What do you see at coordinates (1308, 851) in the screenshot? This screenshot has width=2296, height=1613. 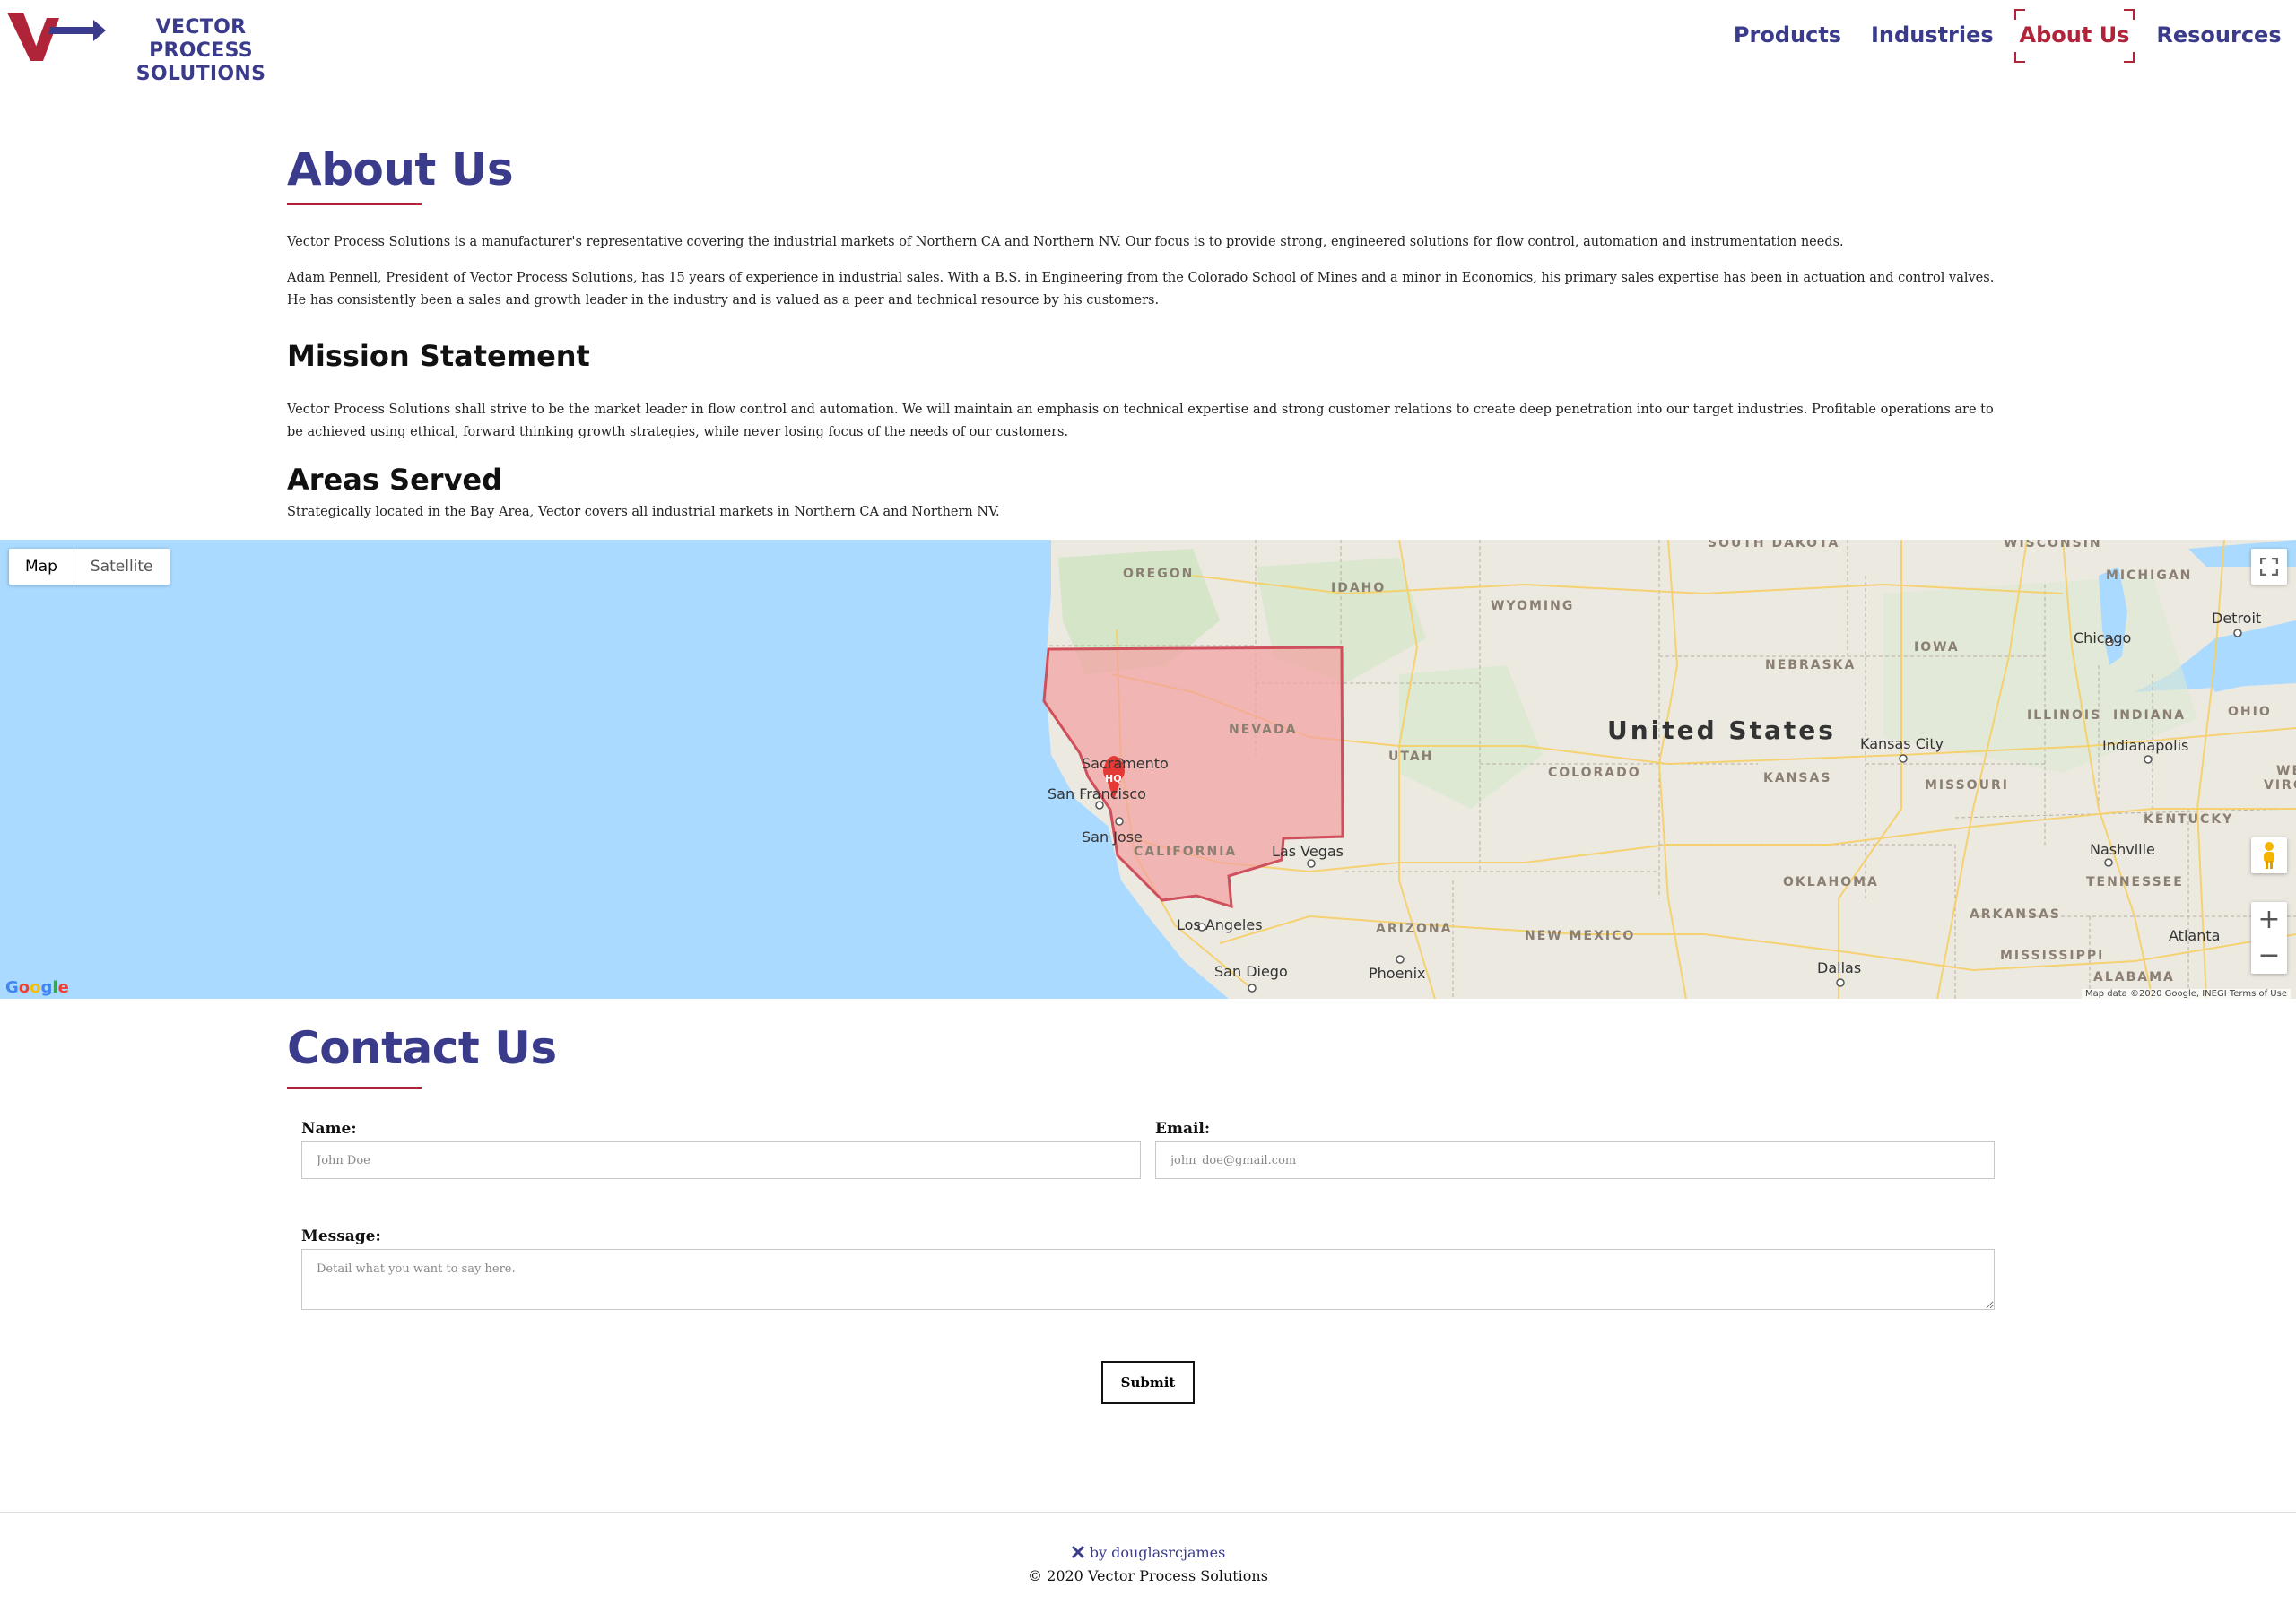 I see `city-label: Las Vegas` at bounding box center [1308, 851].